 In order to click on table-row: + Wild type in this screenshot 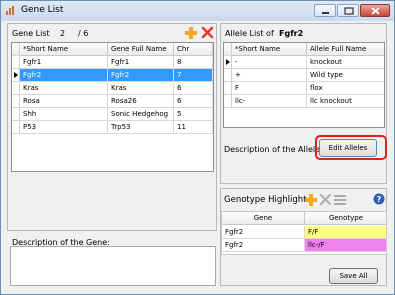, I will do `click(304, 75)`.